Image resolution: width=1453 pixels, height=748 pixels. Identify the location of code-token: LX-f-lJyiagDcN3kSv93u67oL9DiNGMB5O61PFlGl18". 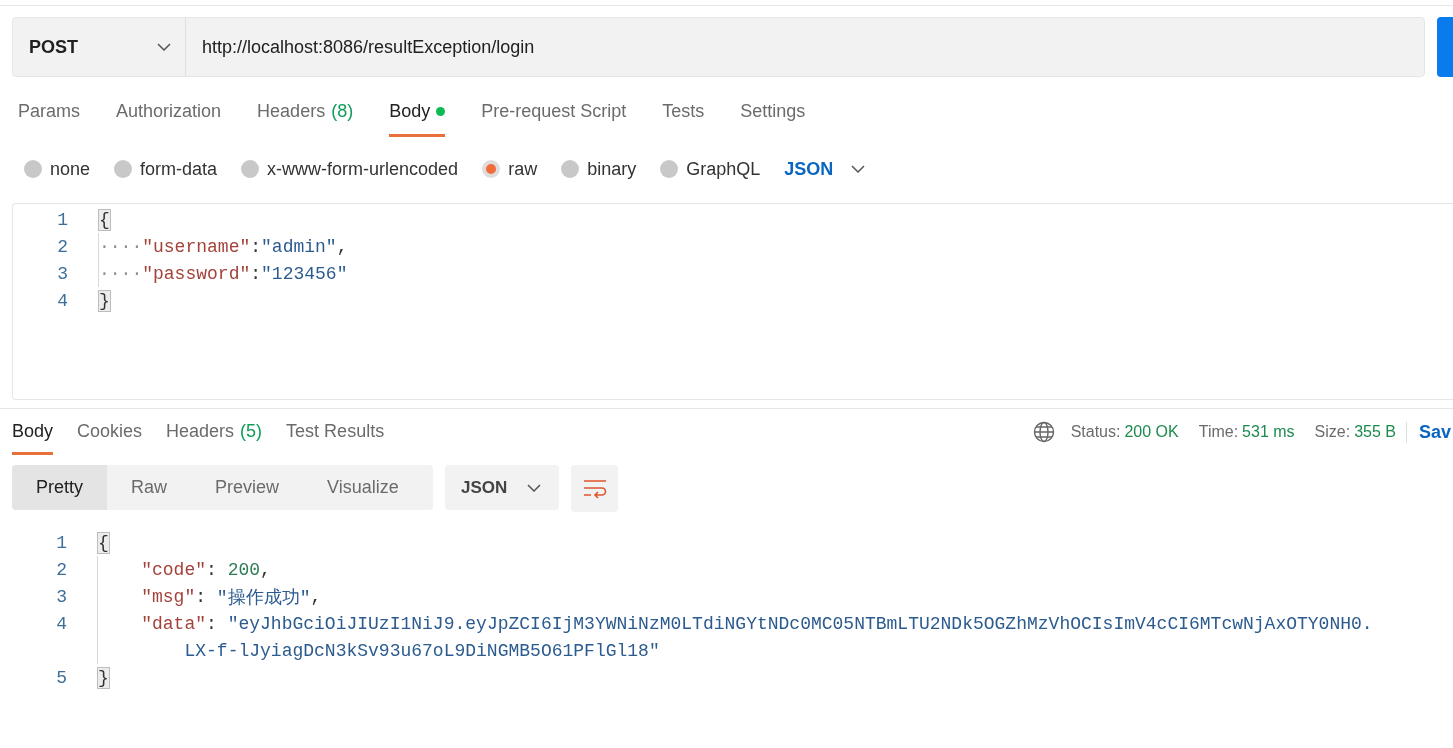
(422, 650).